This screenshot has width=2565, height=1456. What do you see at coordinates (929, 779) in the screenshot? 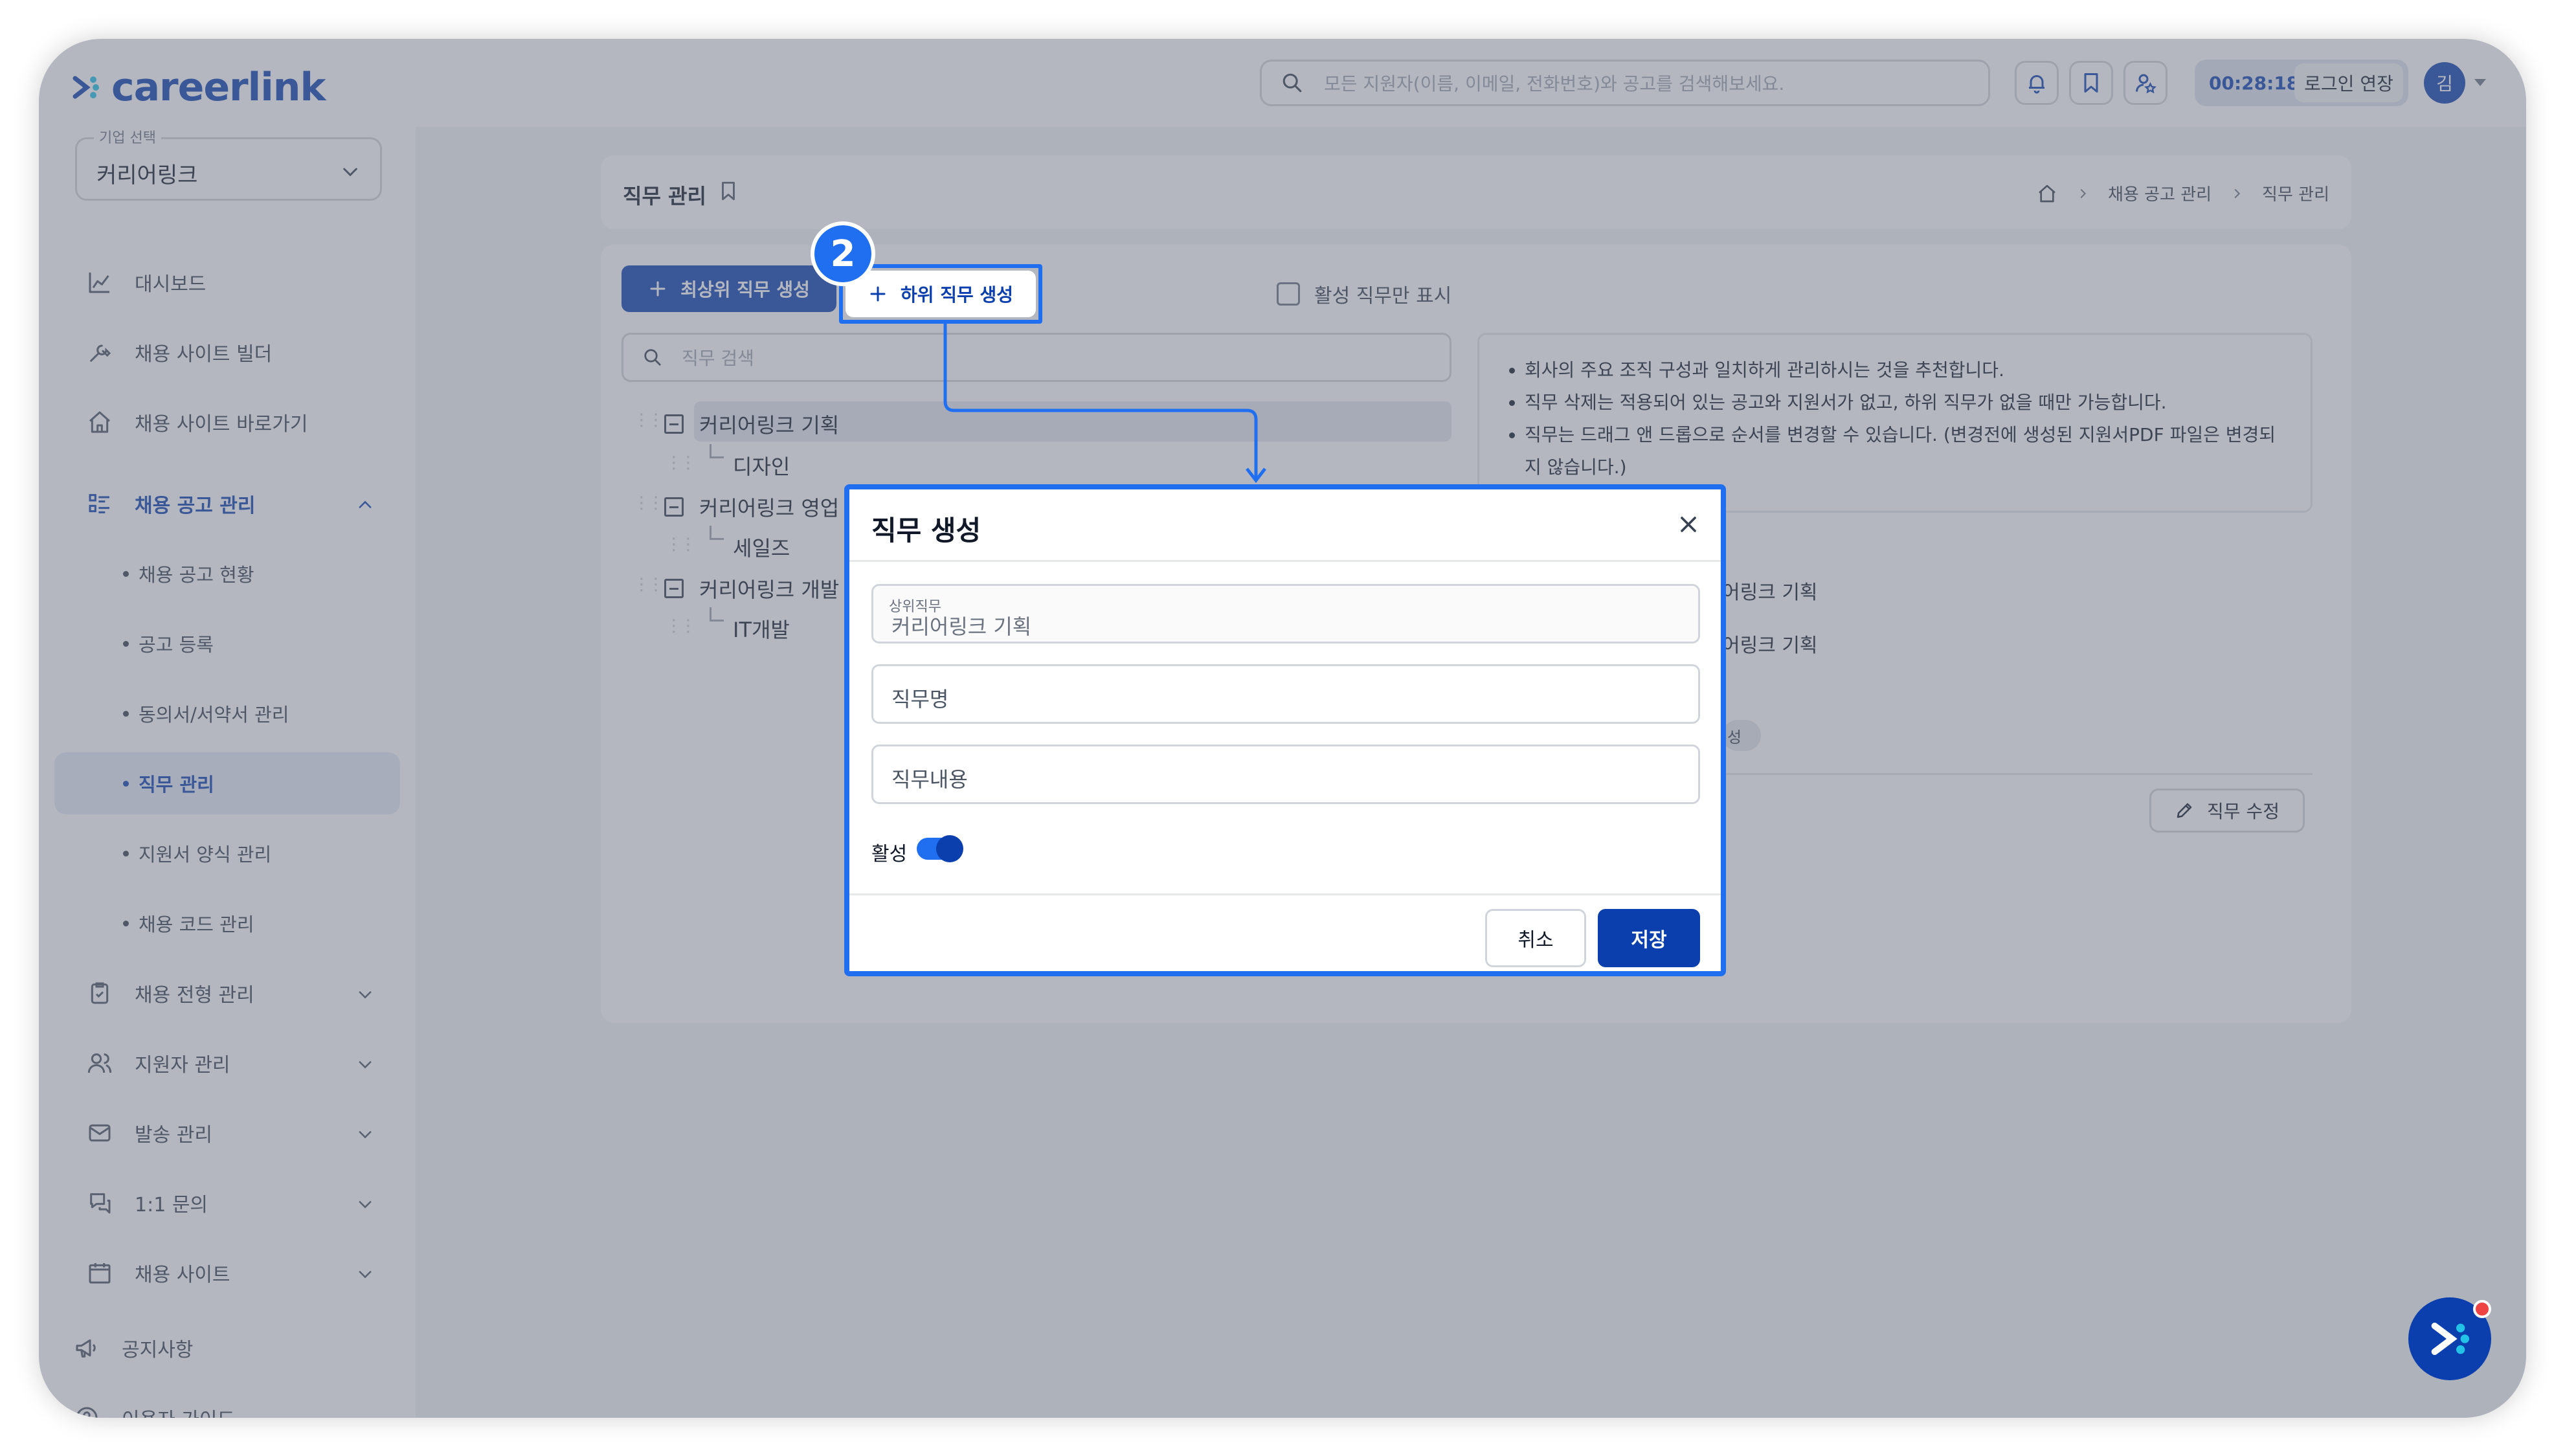
I see `job-content-placeholder: 직무내용` at bounding box center [929, 779].